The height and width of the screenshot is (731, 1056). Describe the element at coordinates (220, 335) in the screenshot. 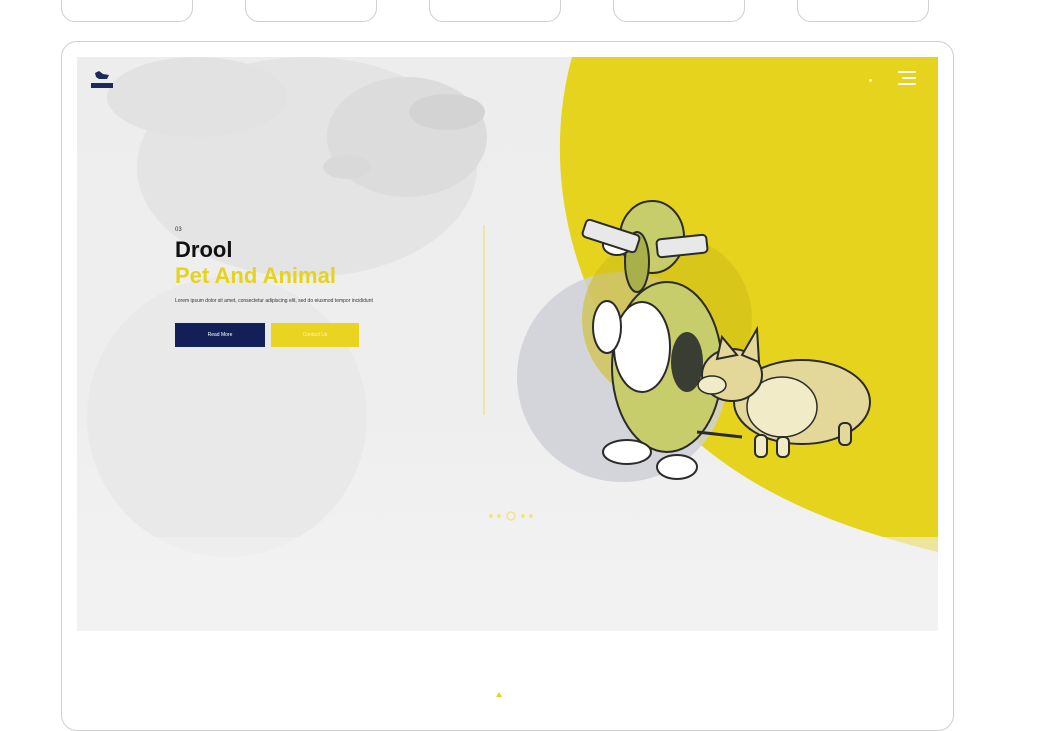

I see `read-more-button: Read More` at that location.